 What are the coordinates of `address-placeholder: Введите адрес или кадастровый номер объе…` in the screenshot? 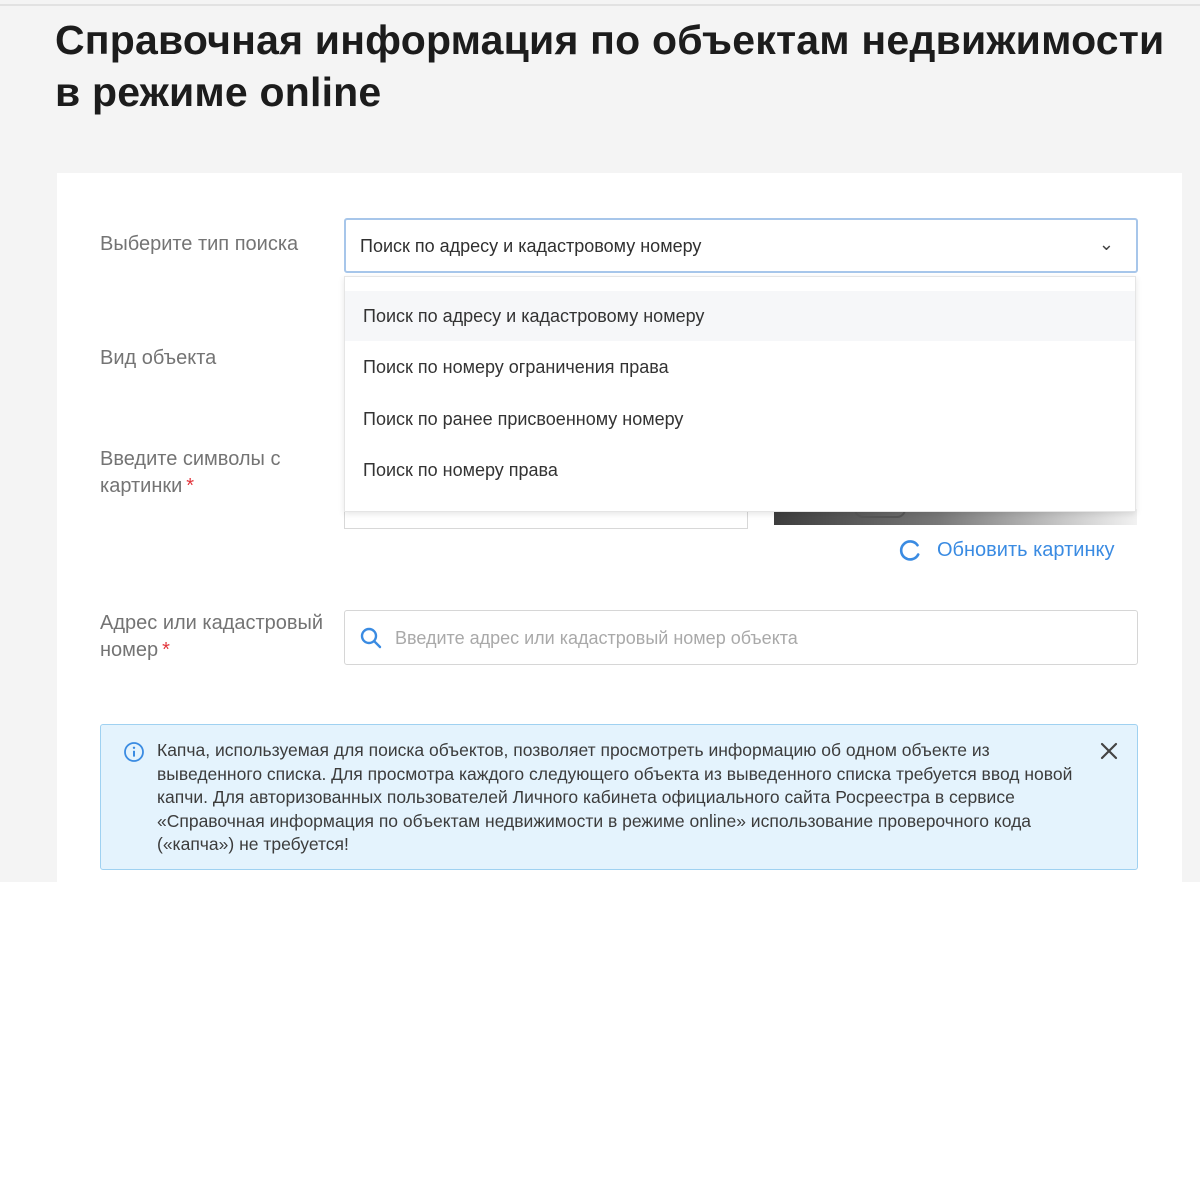 It's located at (596, 638).